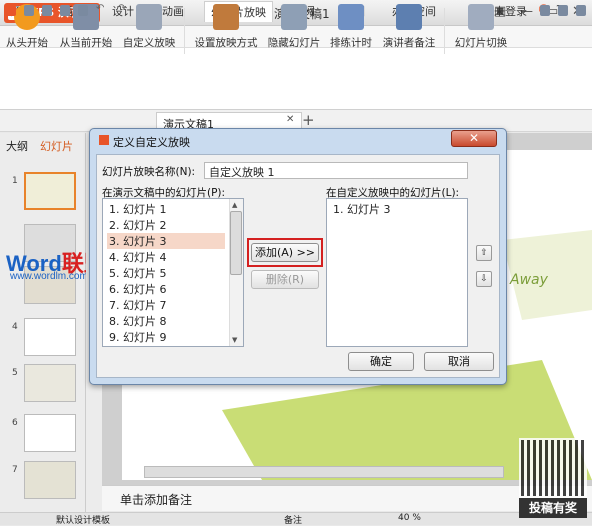  Describe the element at coordinates (166, 337) in the screenshot. I see `list-item: 9. 幻灯片 9` at that location.